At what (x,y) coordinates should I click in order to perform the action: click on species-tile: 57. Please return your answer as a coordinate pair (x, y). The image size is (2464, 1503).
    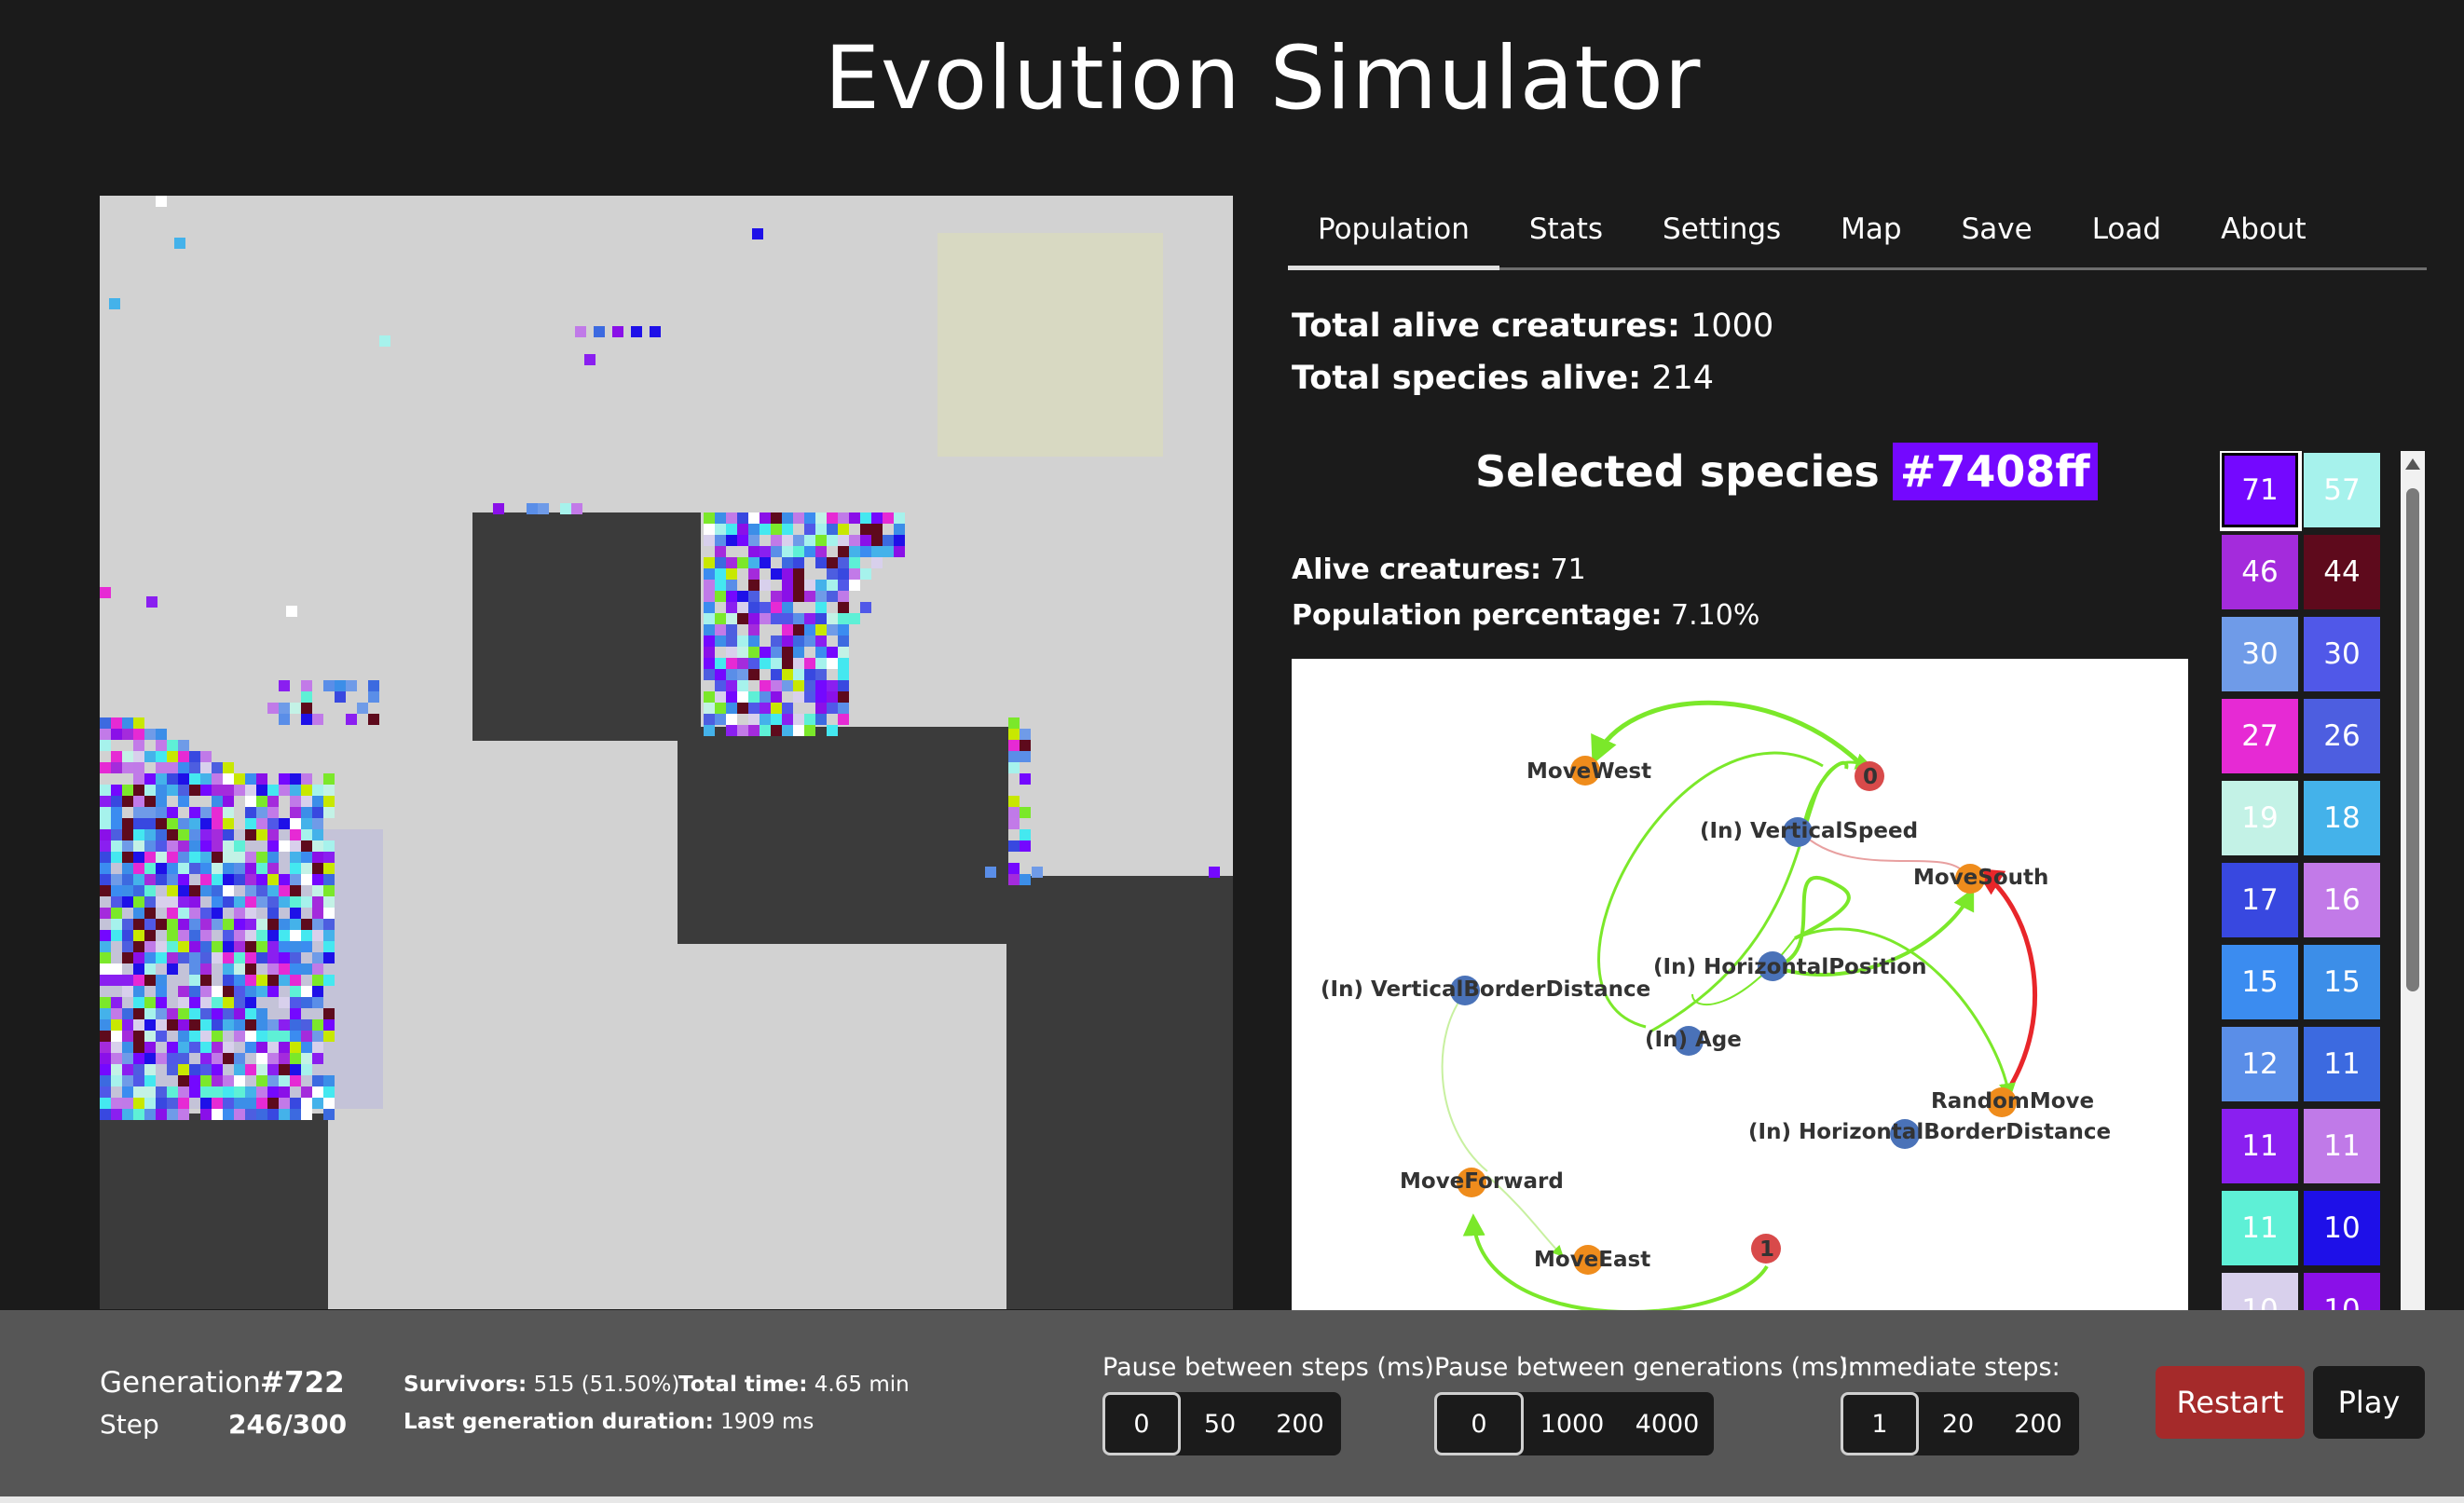
    Looking at the image, I should click on (2342, 490).